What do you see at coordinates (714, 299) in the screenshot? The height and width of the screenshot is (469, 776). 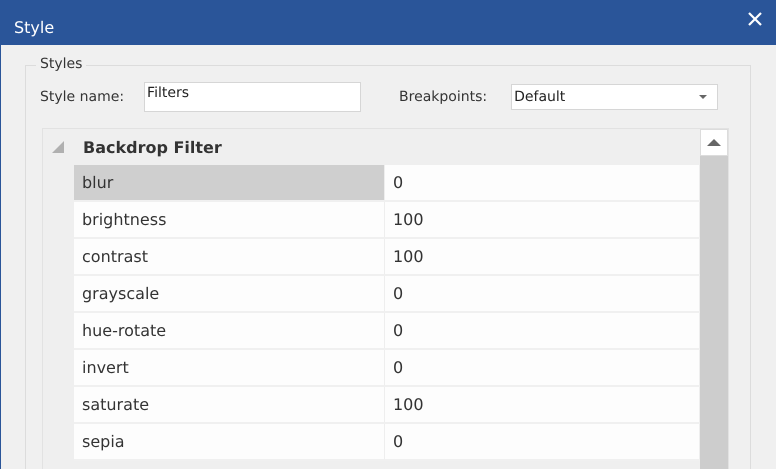 I see `scrollbar` at bounding box center [714, 299].